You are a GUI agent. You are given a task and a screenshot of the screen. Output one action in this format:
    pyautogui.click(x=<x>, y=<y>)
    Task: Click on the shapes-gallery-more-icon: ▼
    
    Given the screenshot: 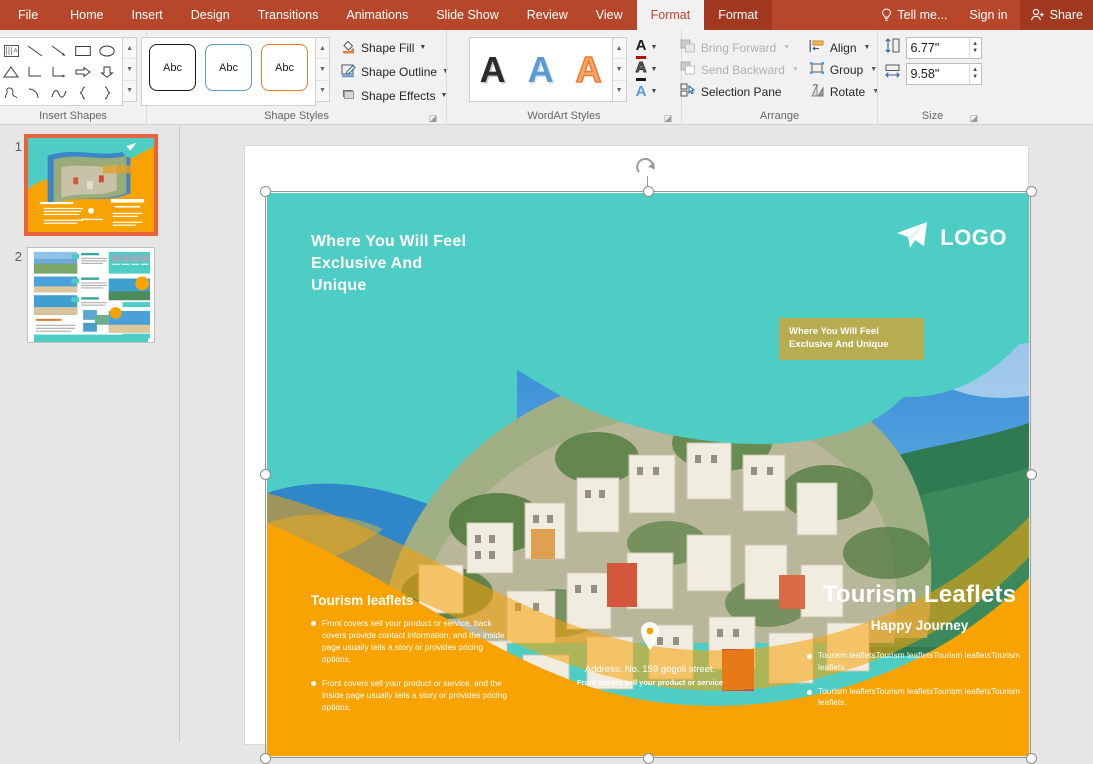 What is the action you would take?
    pyautogui.click(x=129, y=91)
    